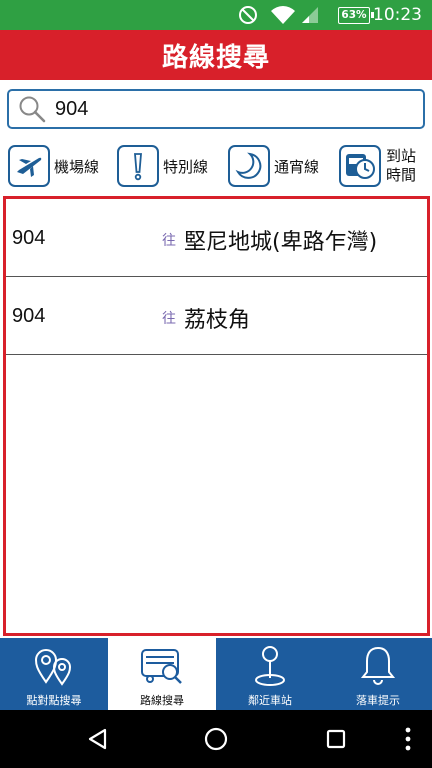  Describe the element at coordinates (378, 700) in the screenshot. I see `nav-label: 落車提示` at that location.